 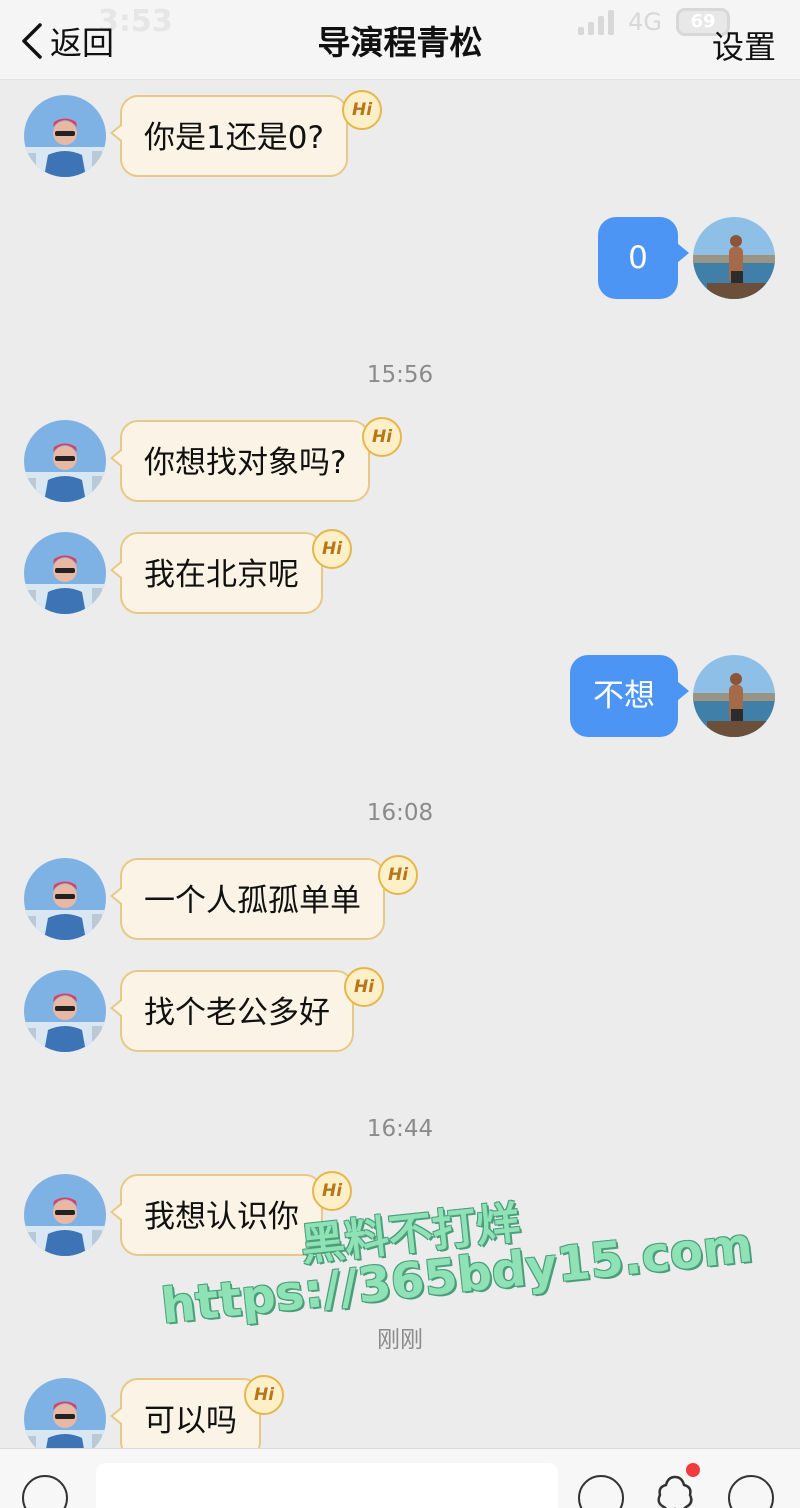 What do you see at coordinates (643, 258) in the screenshot?
I see `outgoing-message: 0` at bounding box center [643, 258].